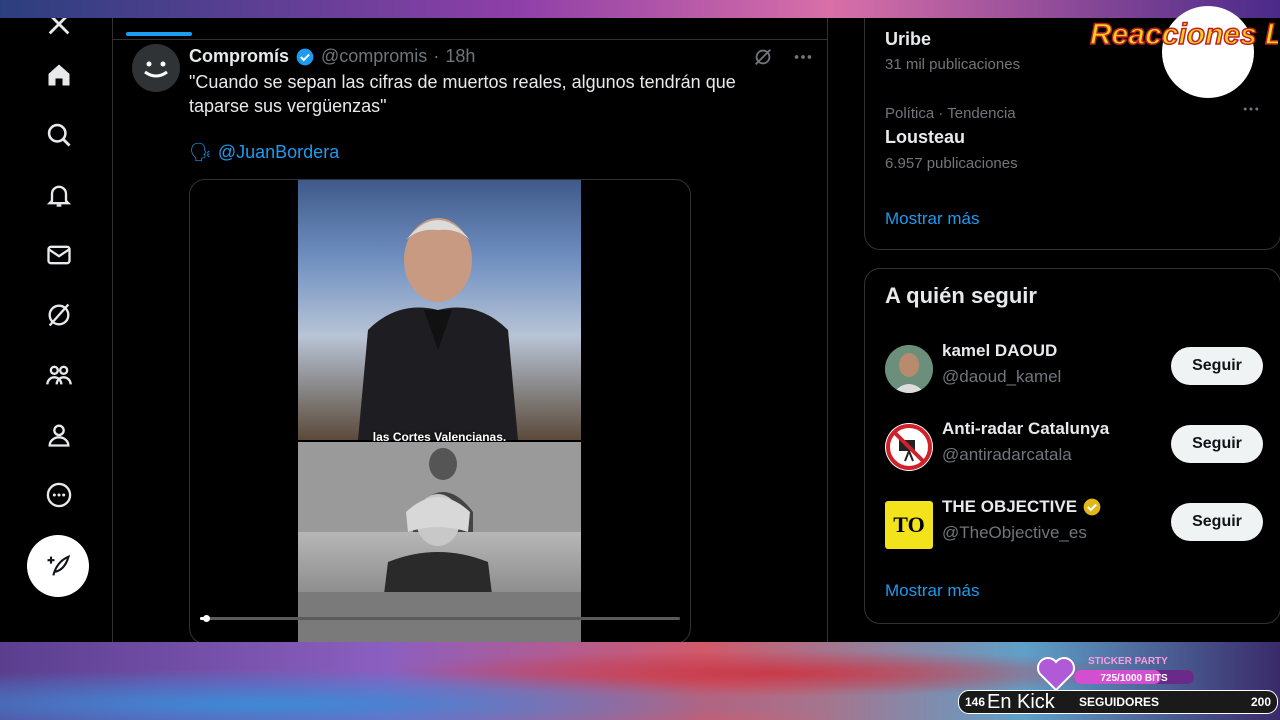  What do you see at coordinates (909, 525) in the screenshot?
I see `avatar: TO` at bounding box center [909, 525].